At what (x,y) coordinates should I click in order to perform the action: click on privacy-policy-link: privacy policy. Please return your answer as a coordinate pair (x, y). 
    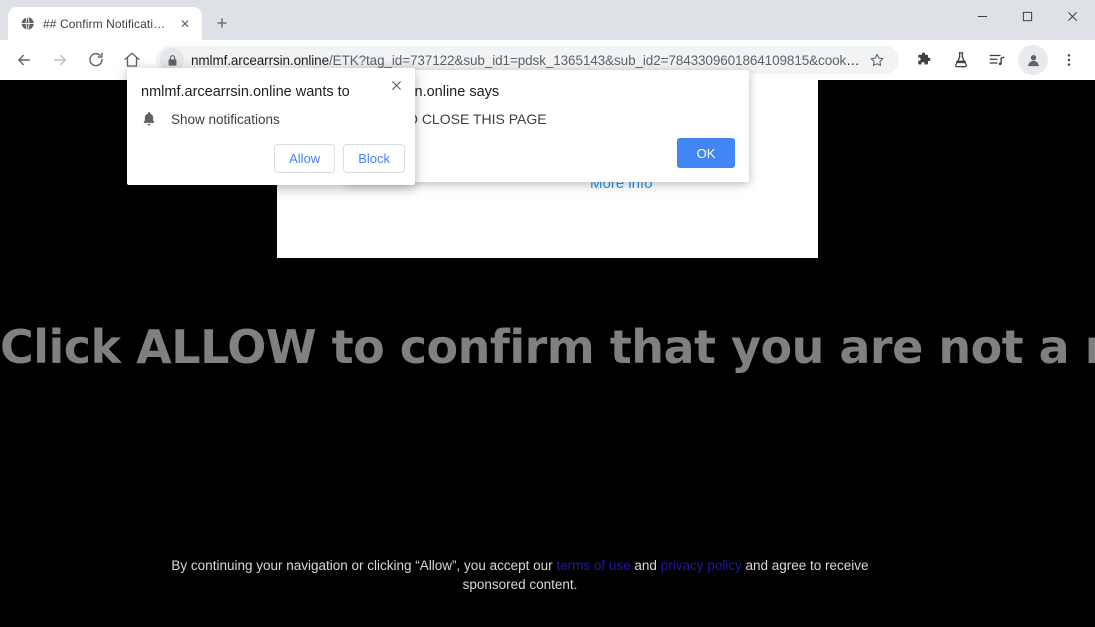
    Looking at the image, I should click on (701, 565).